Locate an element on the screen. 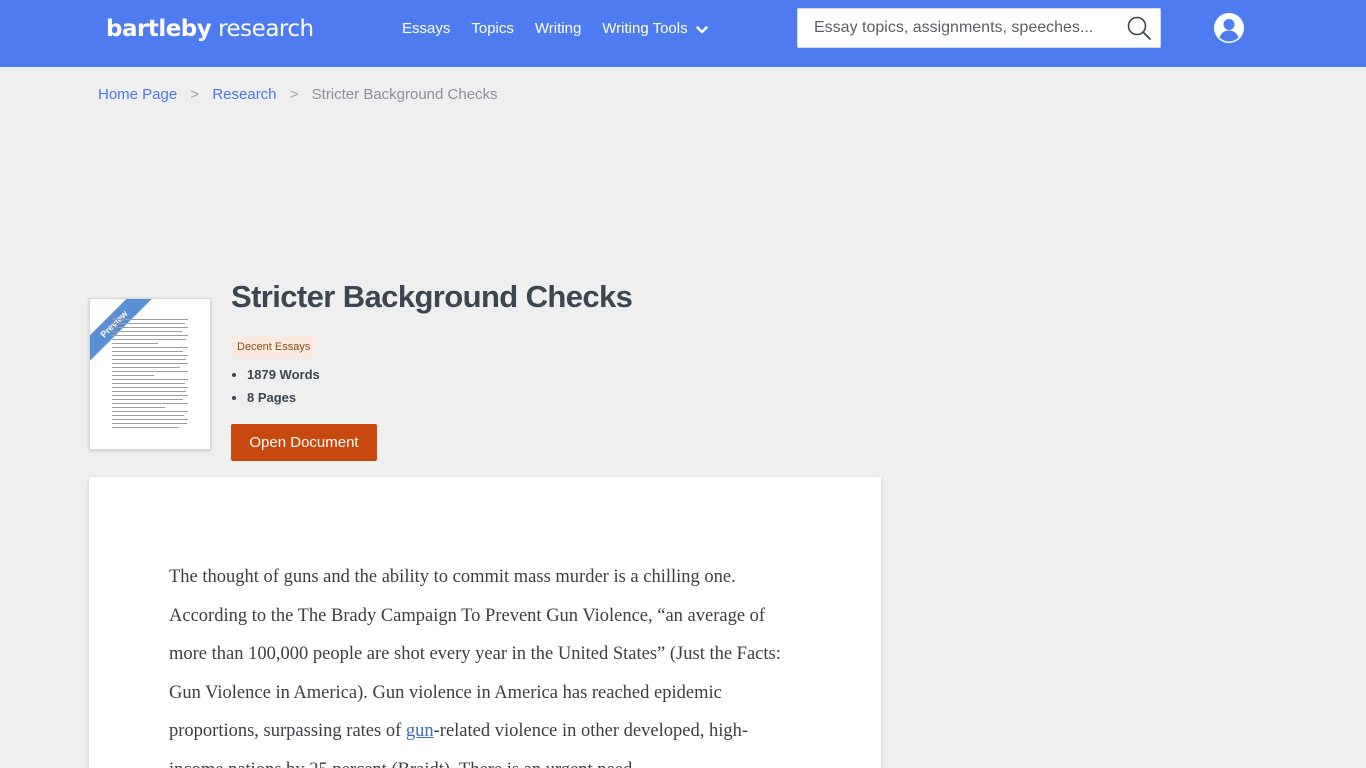 The height and width of the screenshot is (768, 1366). account-icon is located at coordinates (1229, 28).